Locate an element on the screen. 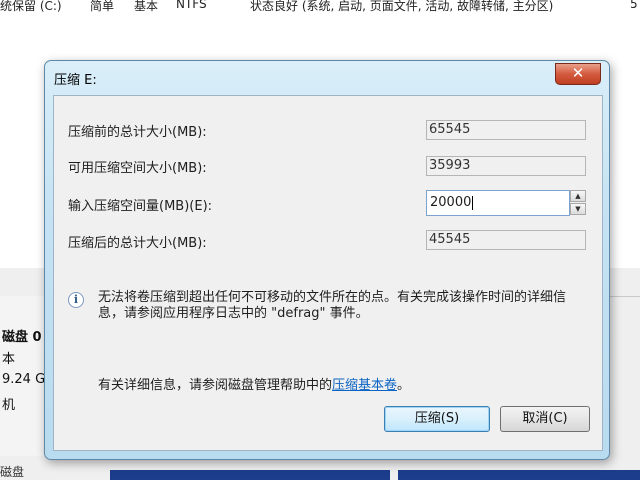 This screenshot has width=640, height=480. available-shrink-field: 35993 is located at coordinates (506, 166).